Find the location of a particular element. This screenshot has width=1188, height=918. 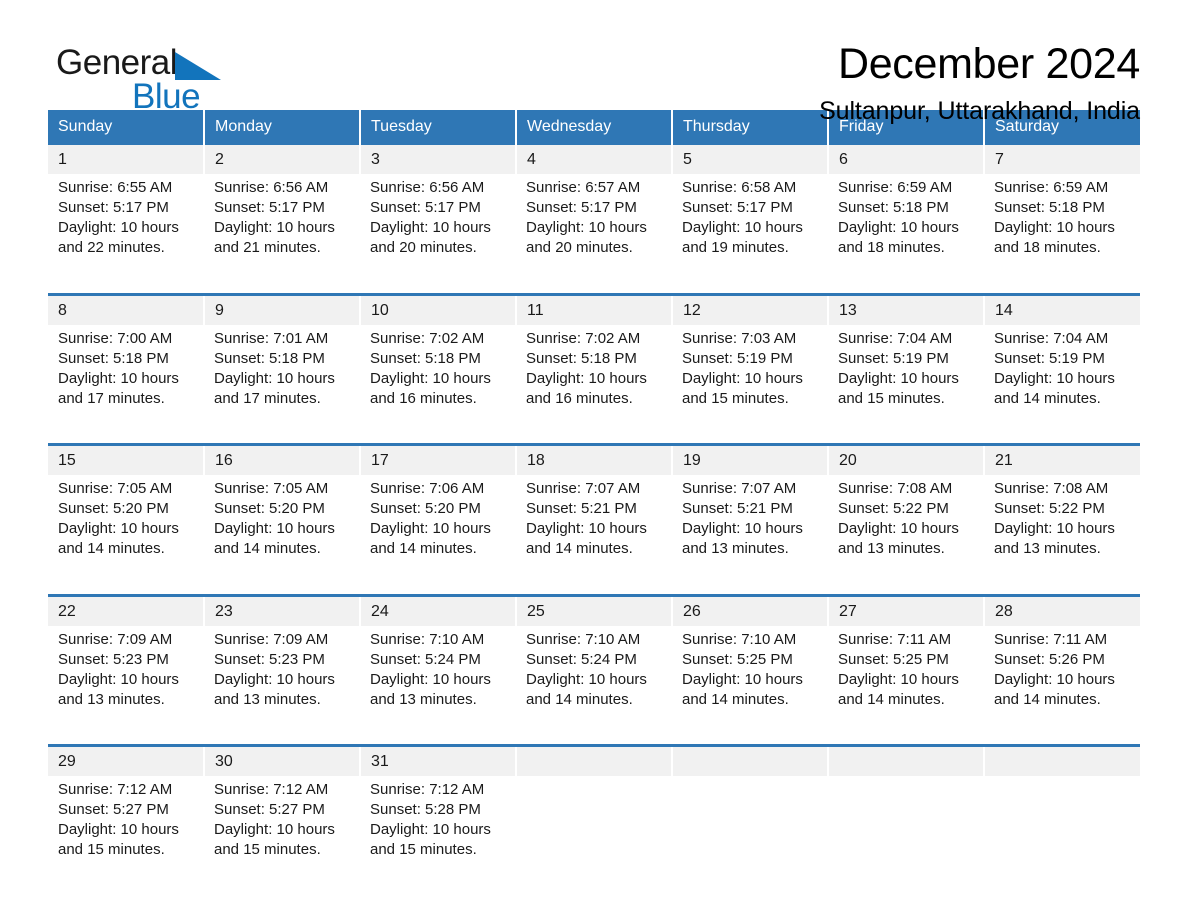

sunrise-text: Sunrise: 7:09 AM is located at coordinates (115, 639).